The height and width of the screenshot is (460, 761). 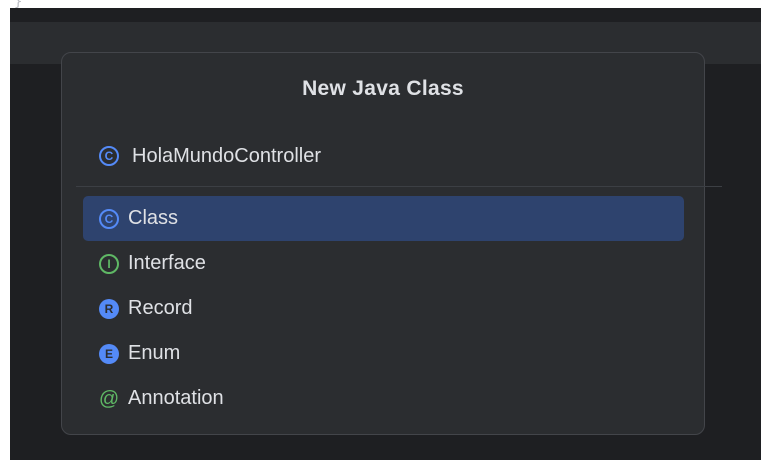 I want to click on kind-label: Interface, so click(x=167, y=263).